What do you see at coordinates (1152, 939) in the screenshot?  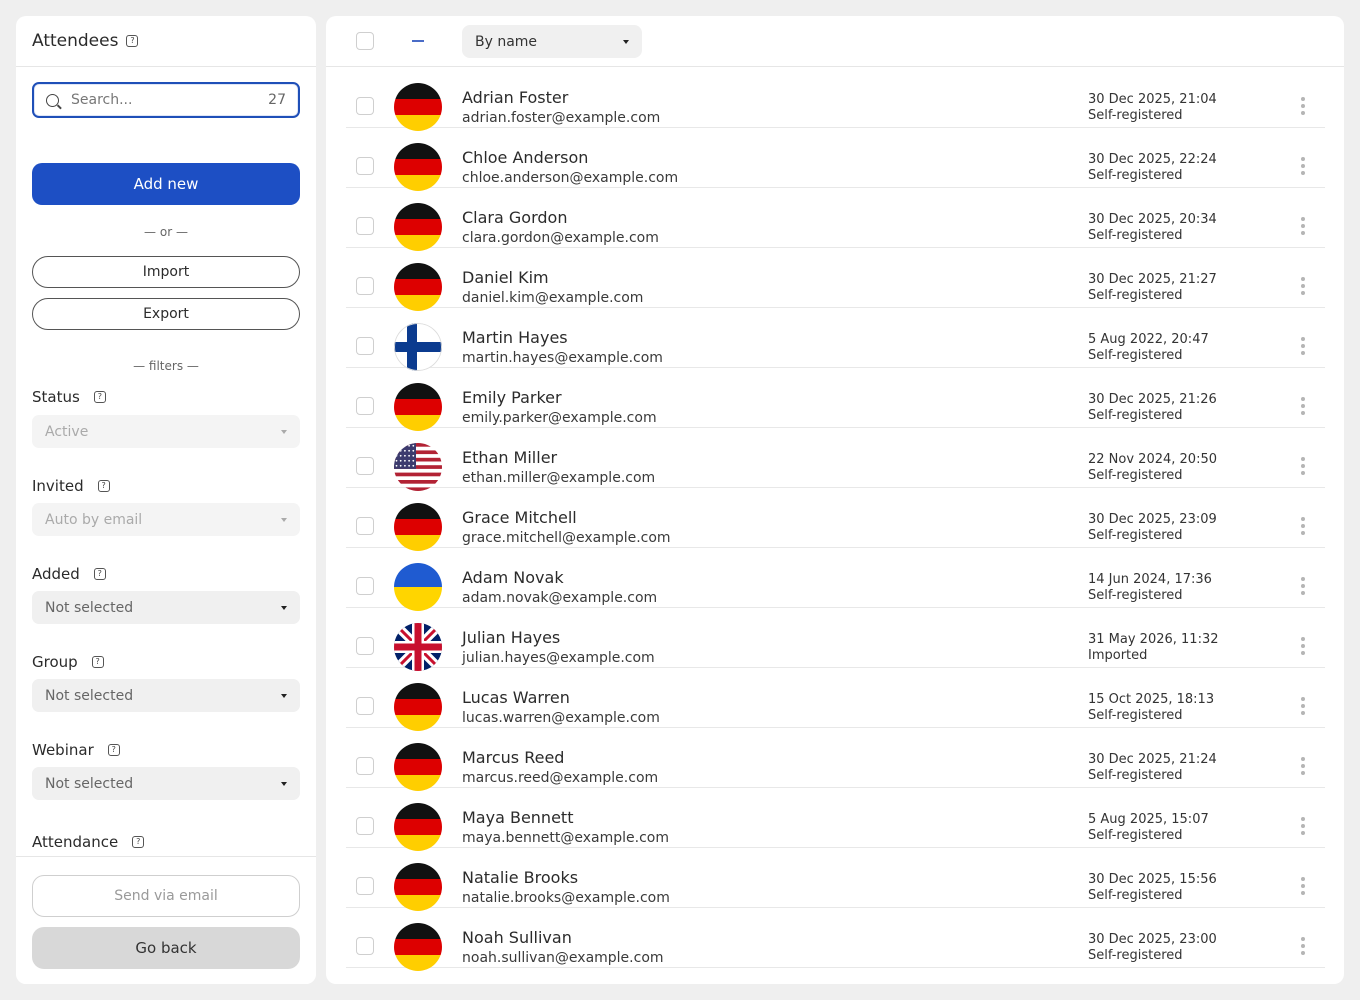 I see `registration-date: 30 Dec 2025, 23:00` at bounding box center [1152, 939].